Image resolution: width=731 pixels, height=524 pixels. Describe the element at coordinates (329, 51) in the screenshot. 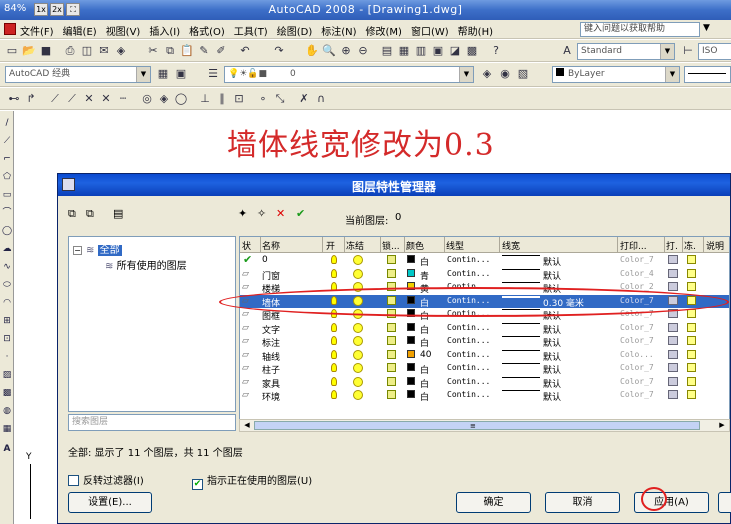

I see `zoom-realtime-icon: 🔍` at that location.